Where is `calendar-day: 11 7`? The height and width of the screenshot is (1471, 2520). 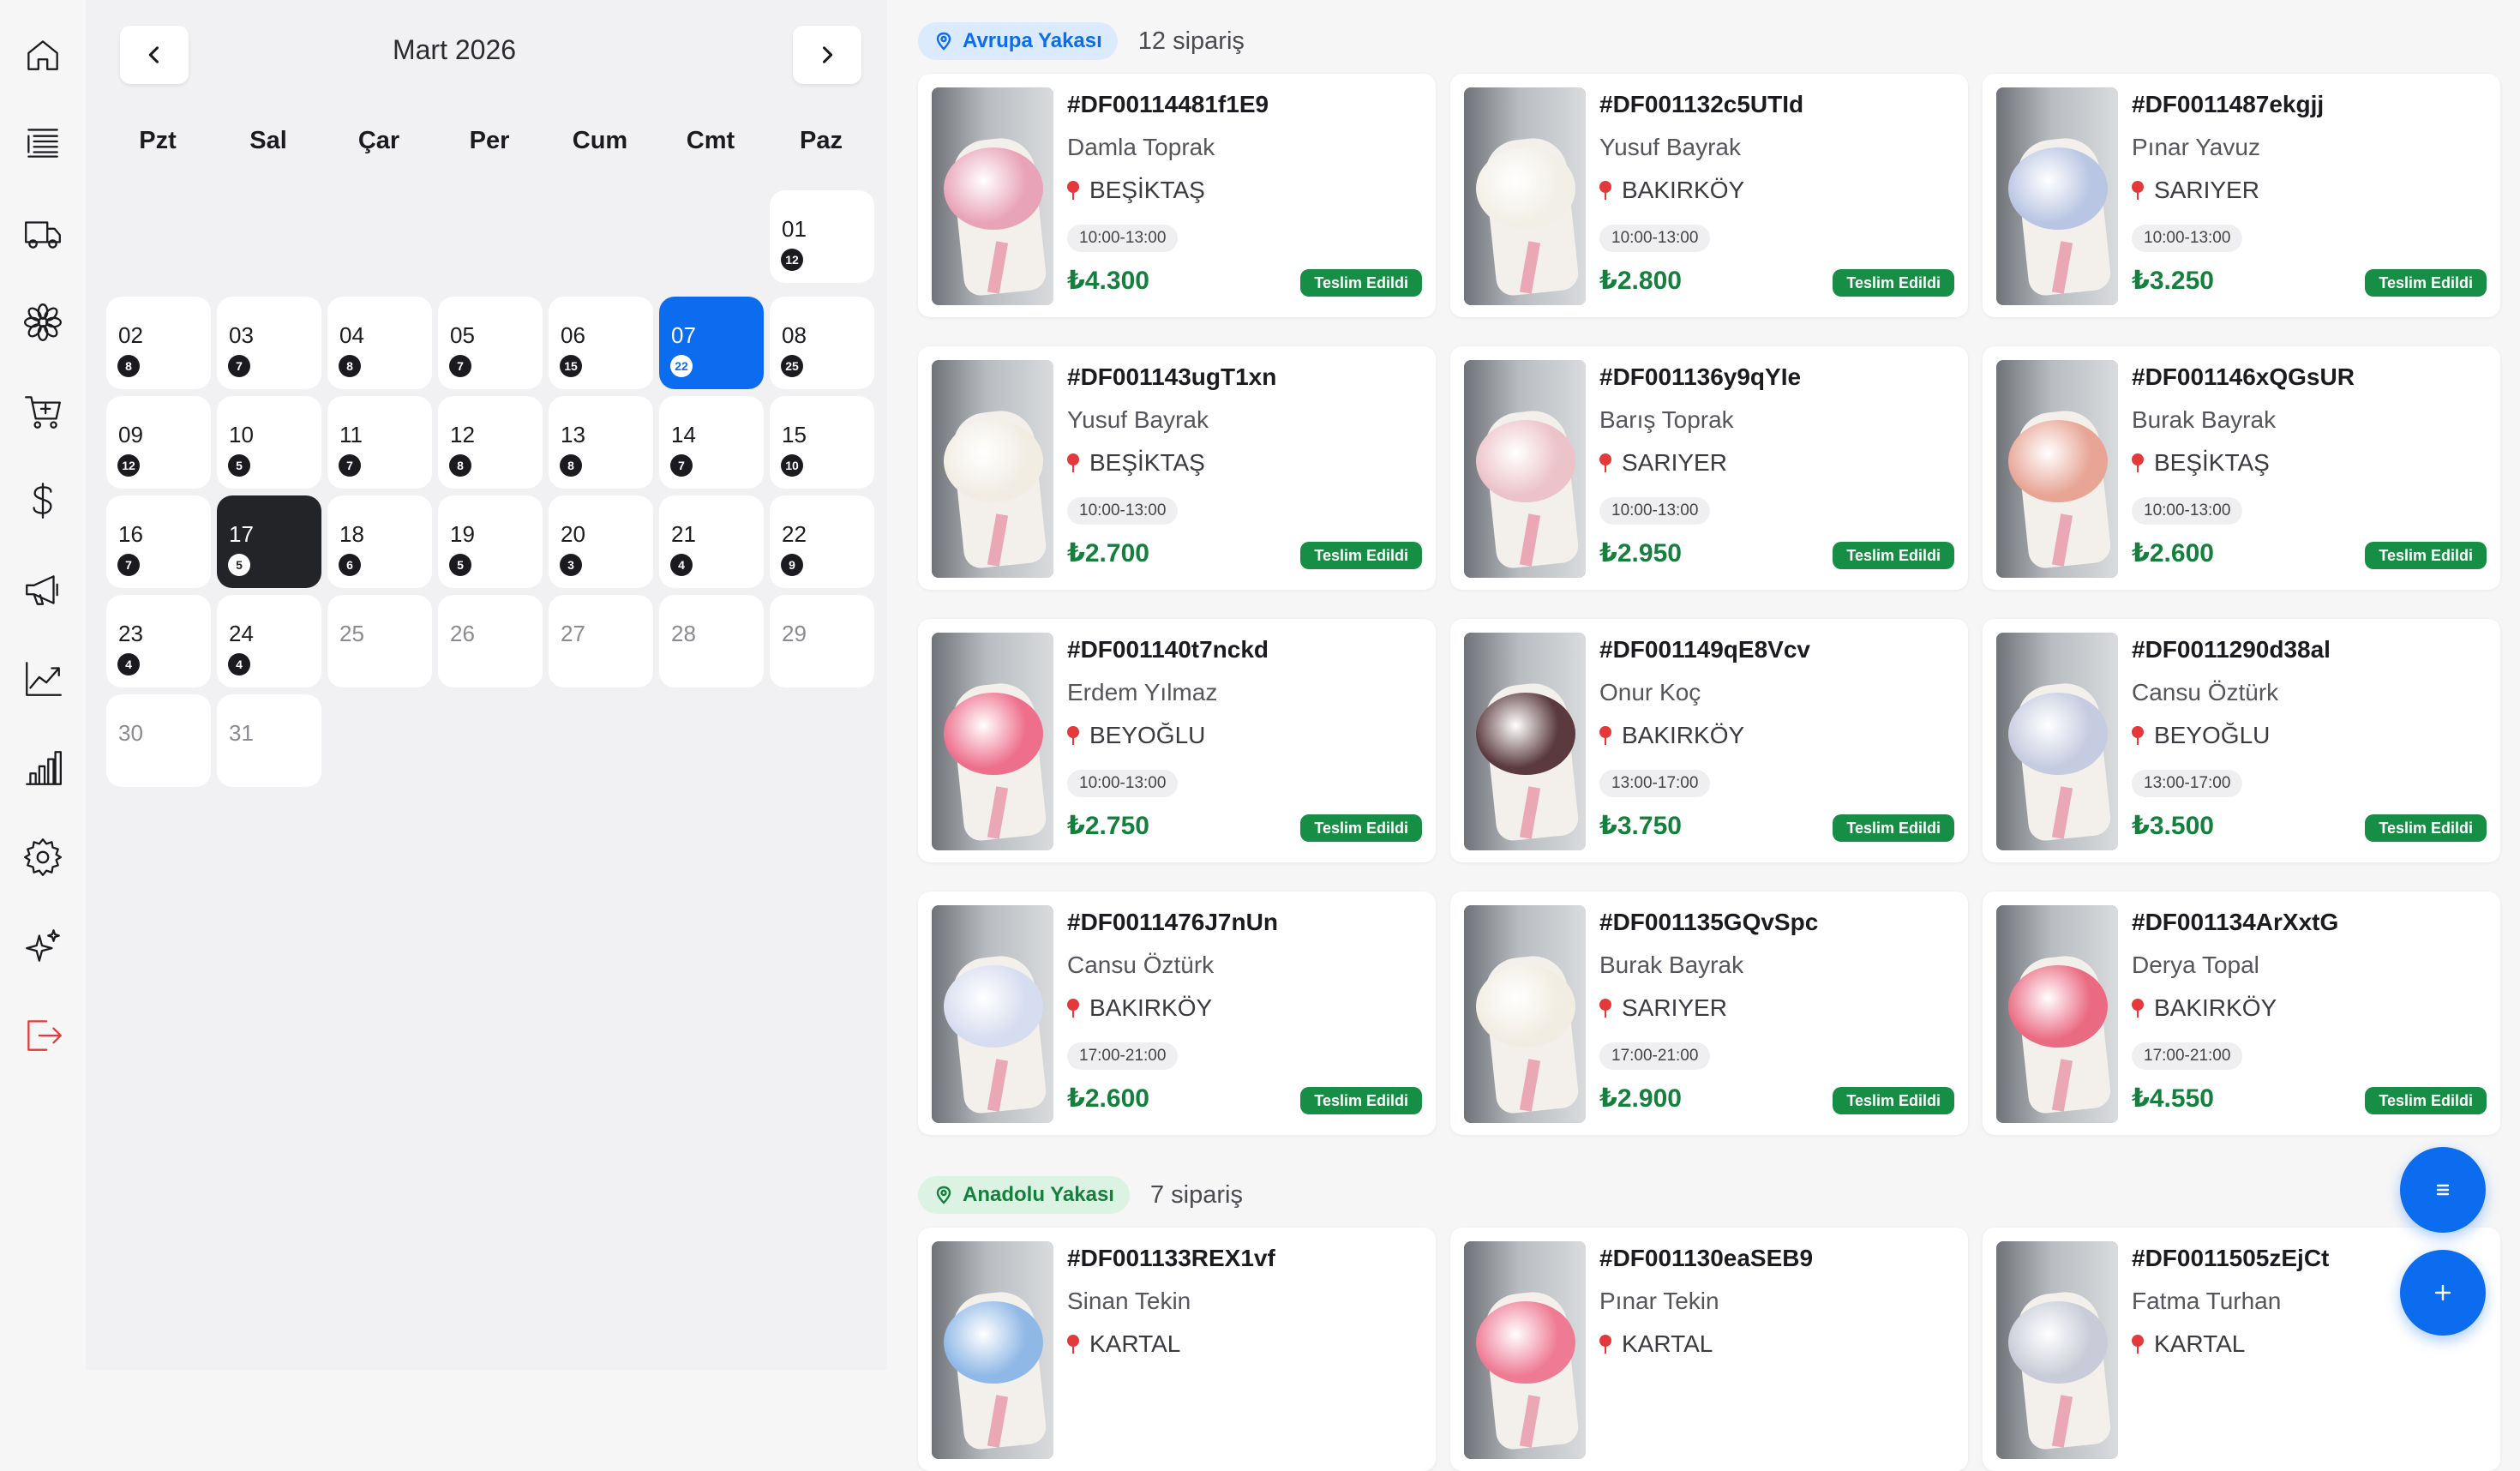 calendar-day: 11 7 is located at coordinates (379, 442).